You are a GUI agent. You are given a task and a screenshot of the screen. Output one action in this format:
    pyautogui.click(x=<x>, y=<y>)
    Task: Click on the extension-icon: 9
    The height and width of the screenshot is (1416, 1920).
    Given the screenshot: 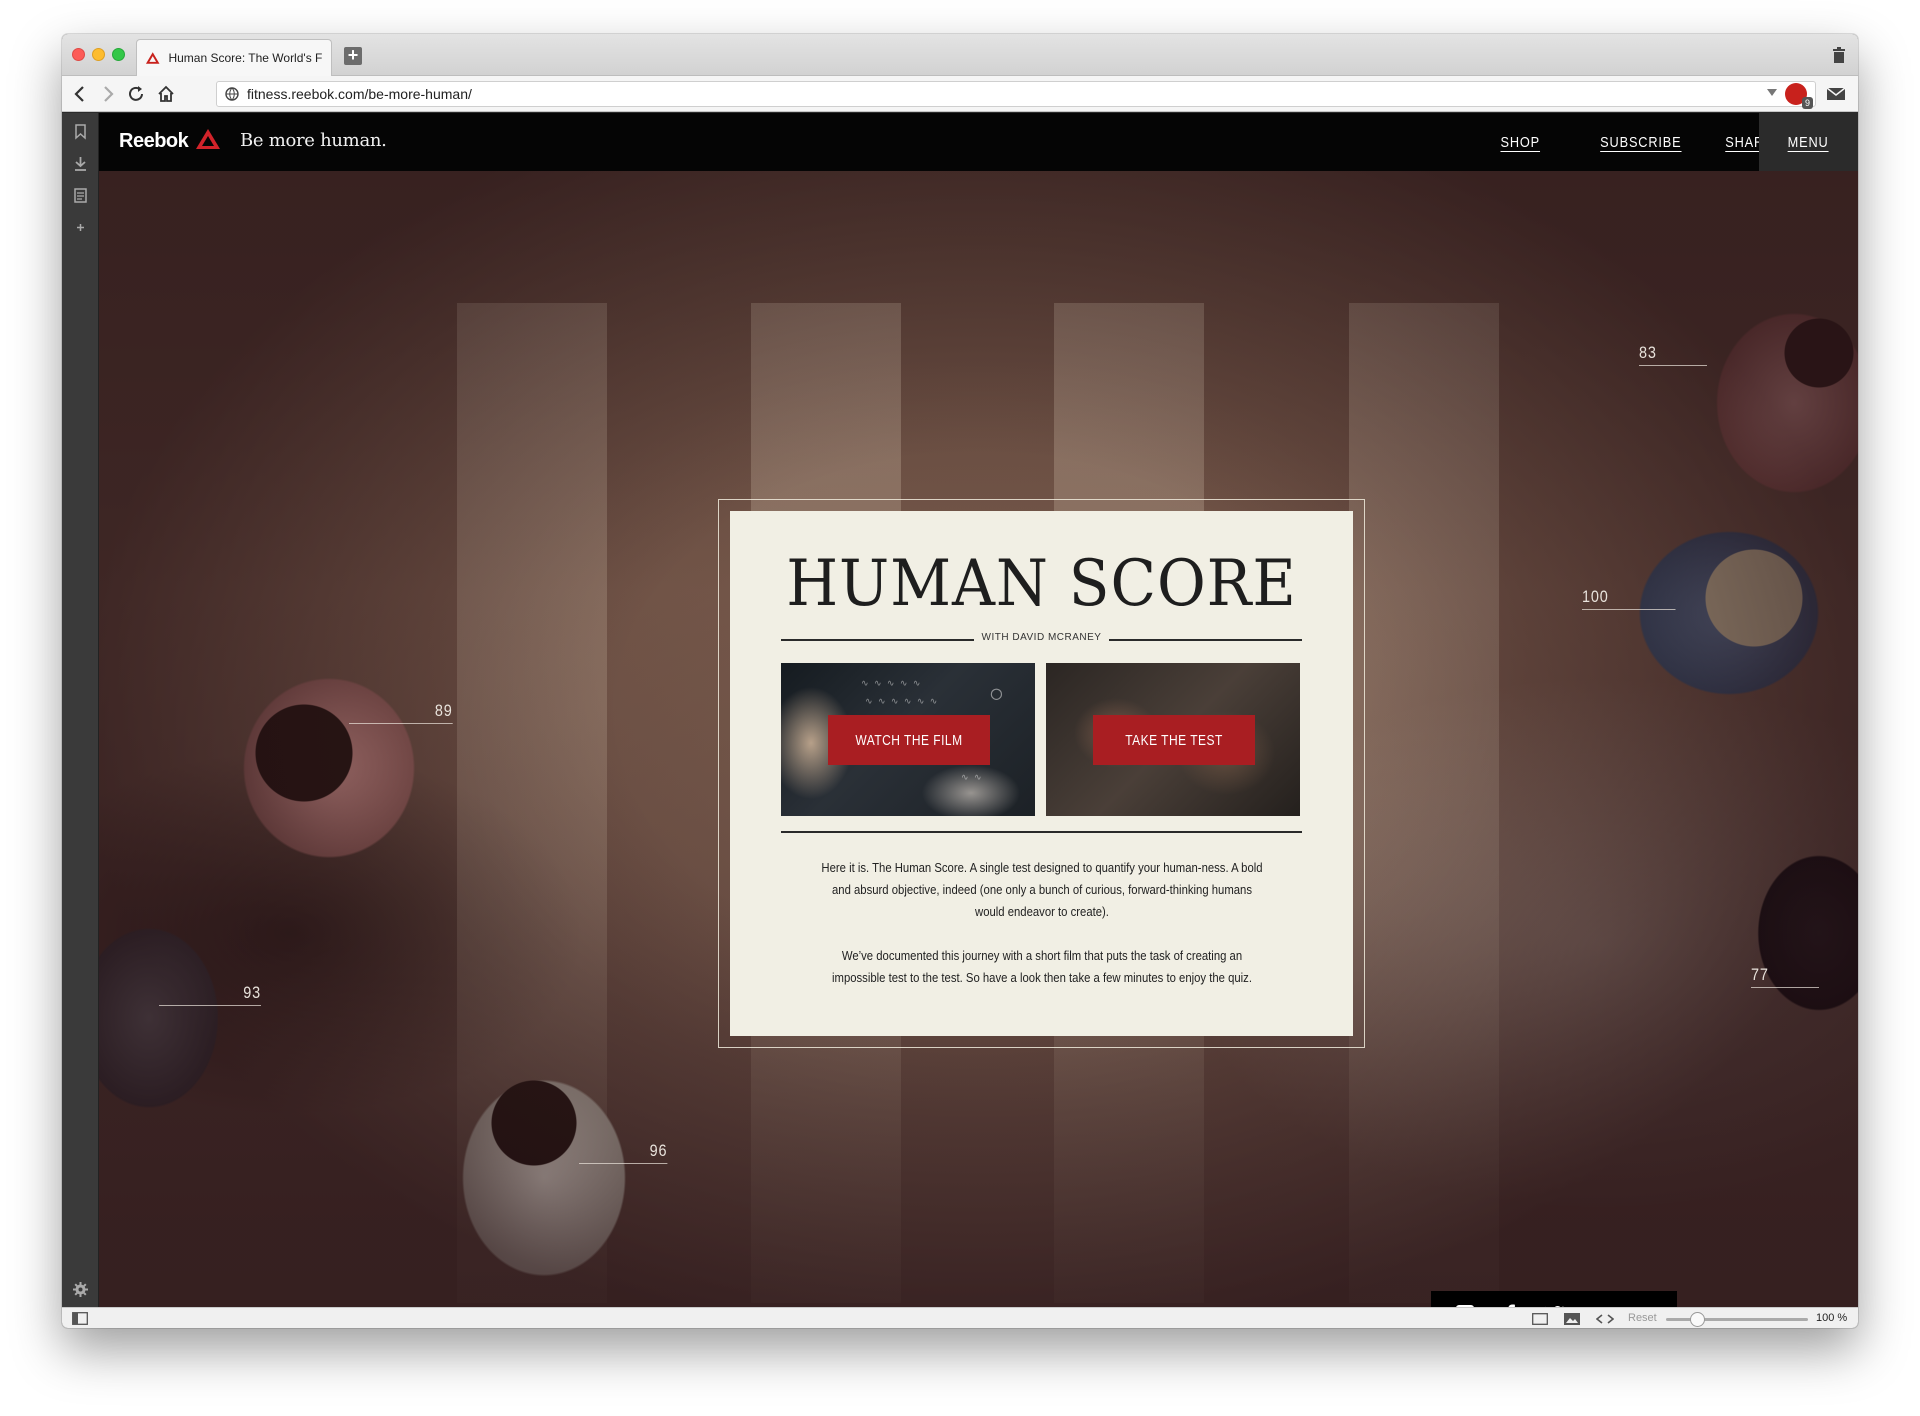 What is the action you would take?
    pyautogui.click(x=1799, y=96)
    